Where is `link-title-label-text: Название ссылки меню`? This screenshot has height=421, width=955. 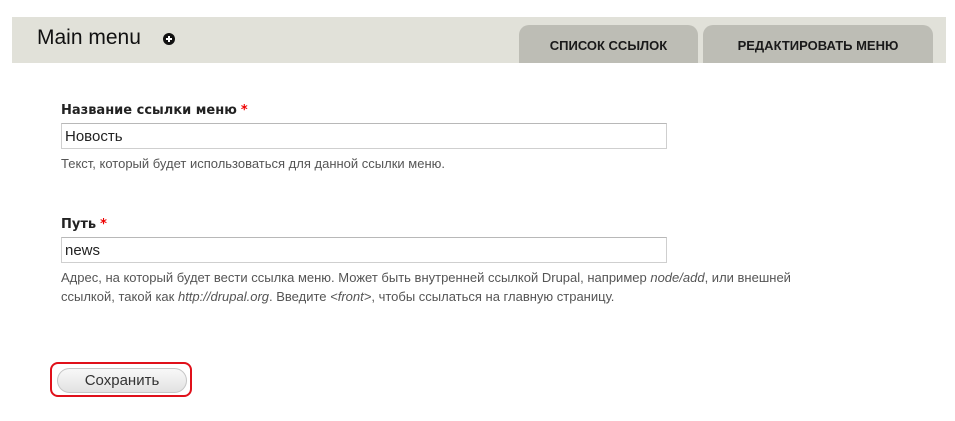 link-title-label-text: Название ссылки меню is located at coordinates (149, 110).